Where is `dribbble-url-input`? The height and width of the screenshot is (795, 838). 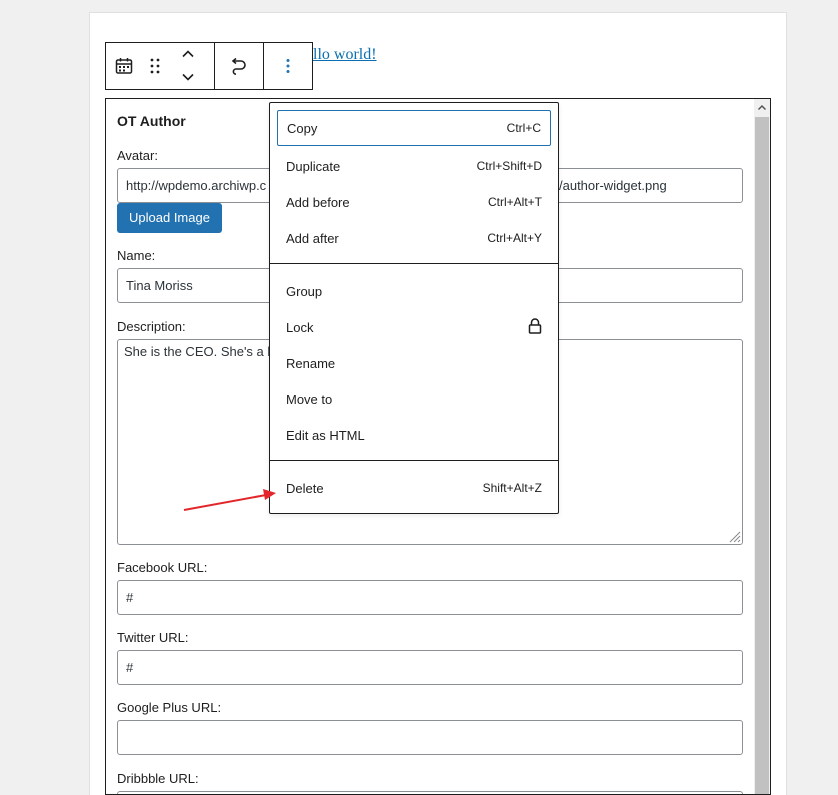 dribbble-url-input is located at coordinates (430, 792).